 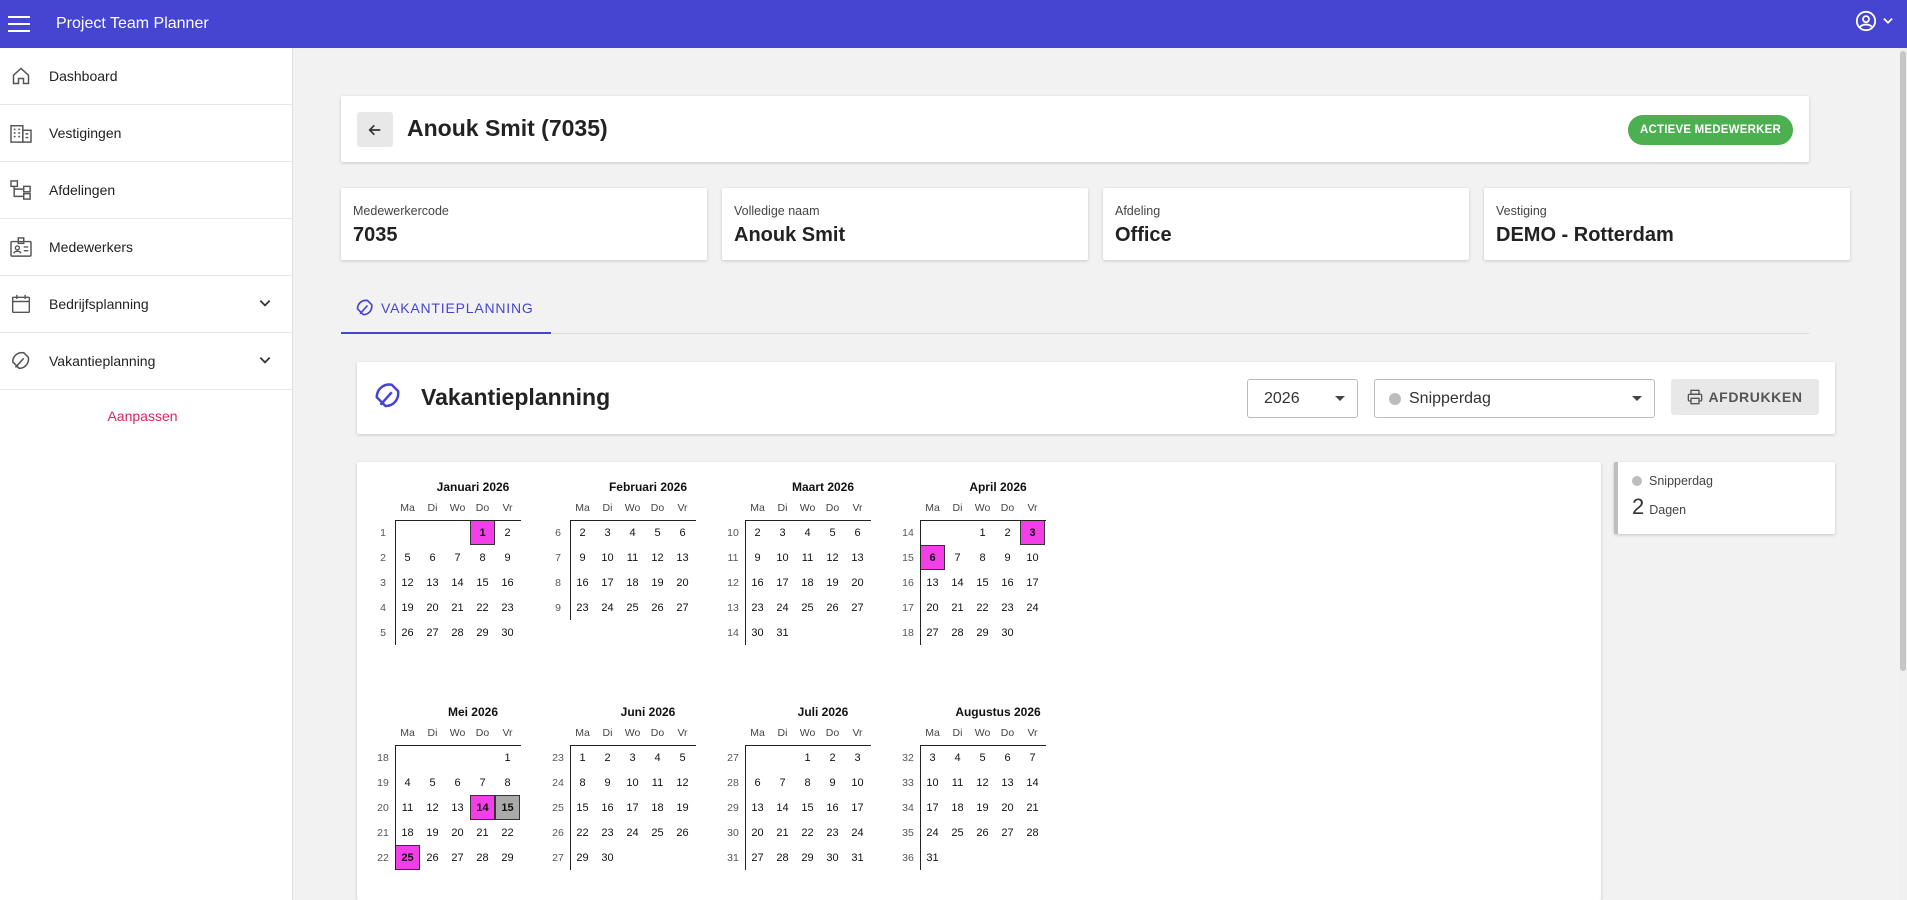 I want to click on year-select: 2026, so click(x=1302, y=398).